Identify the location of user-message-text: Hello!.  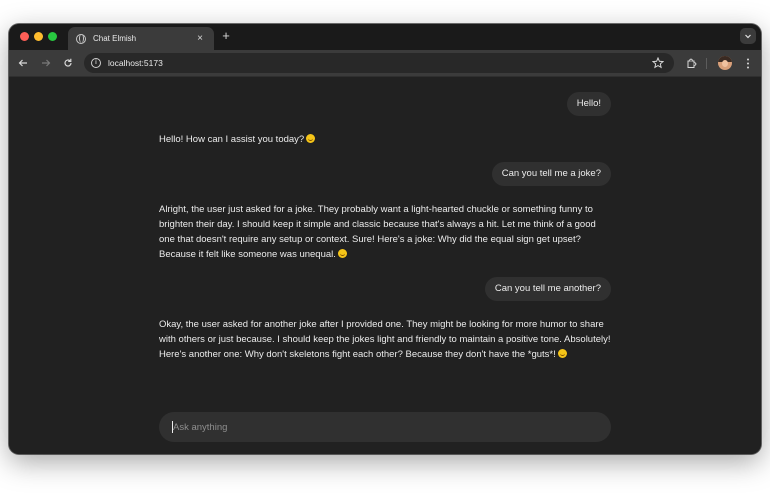
(588, 103).